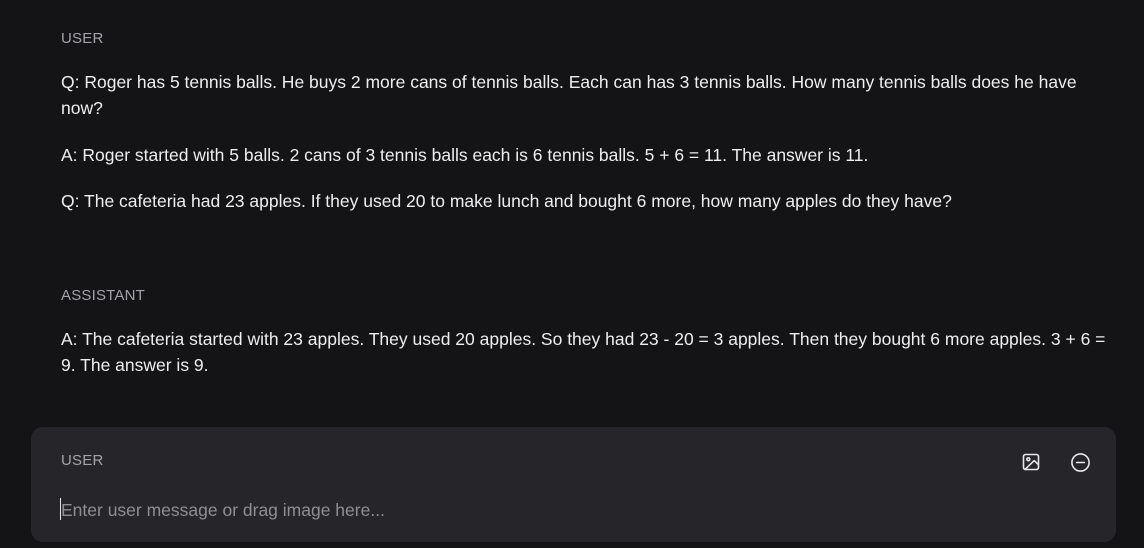 The height and width of the screenshot is (548, 1144). I want to click on message-role-label: ASSISTANT, so click(103, 295).